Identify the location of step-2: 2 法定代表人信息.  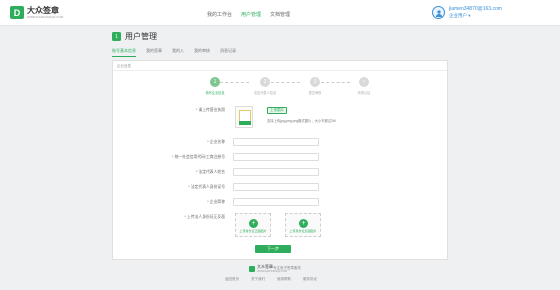
(265, 86).